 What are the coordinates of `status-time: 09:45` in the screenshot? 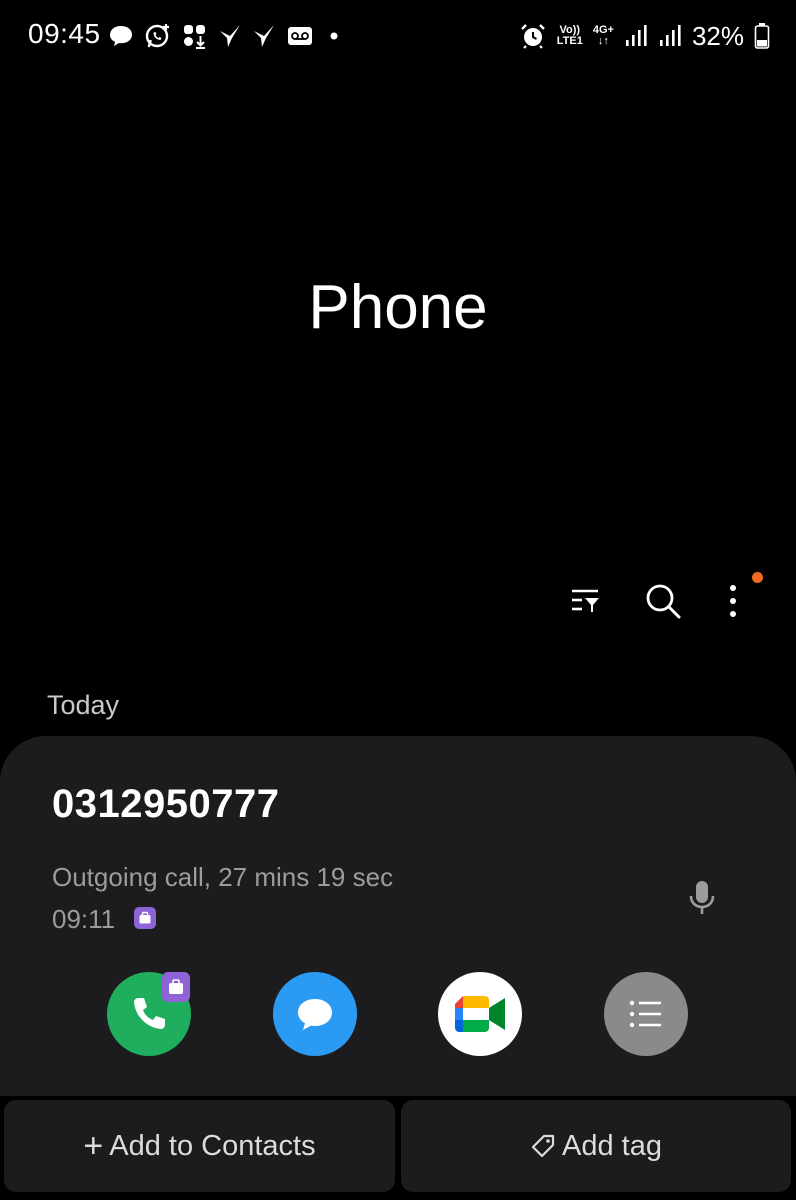 It's located at (64, 33).